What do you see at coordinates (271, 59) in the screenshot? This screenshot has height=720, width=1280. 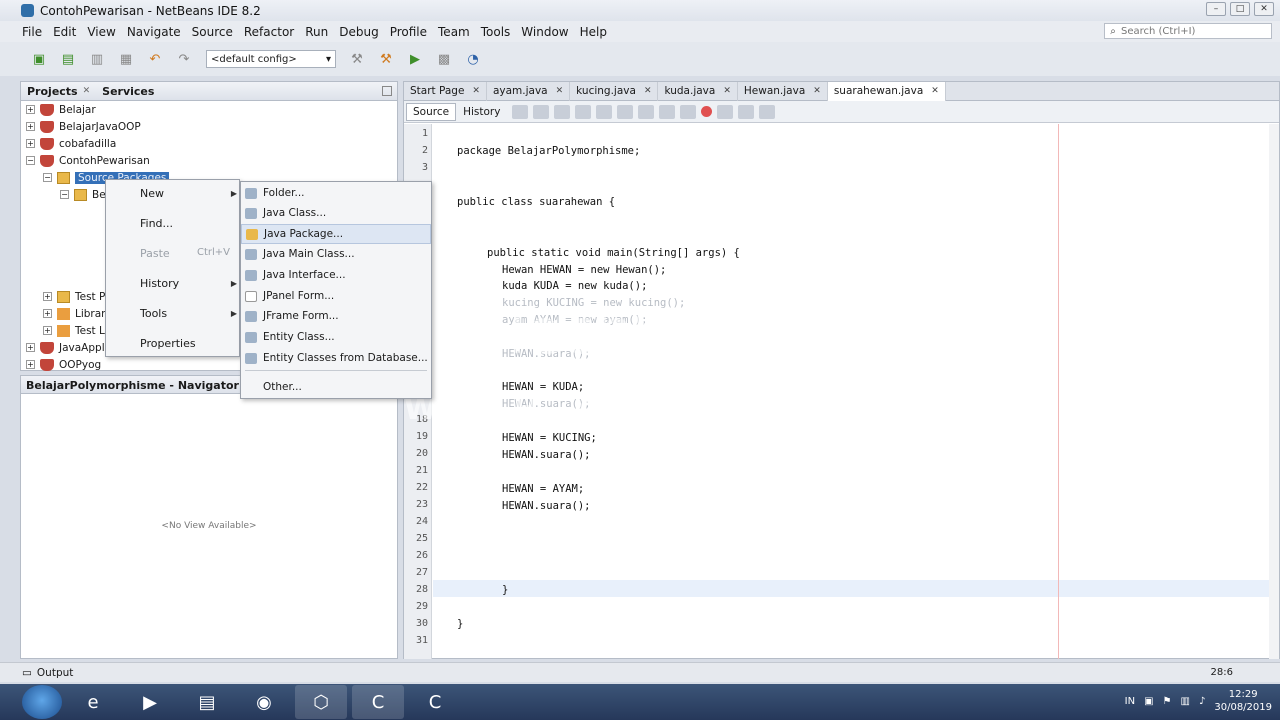 I see `config-select: <default config> ▾` at bounding box center [271, 59].